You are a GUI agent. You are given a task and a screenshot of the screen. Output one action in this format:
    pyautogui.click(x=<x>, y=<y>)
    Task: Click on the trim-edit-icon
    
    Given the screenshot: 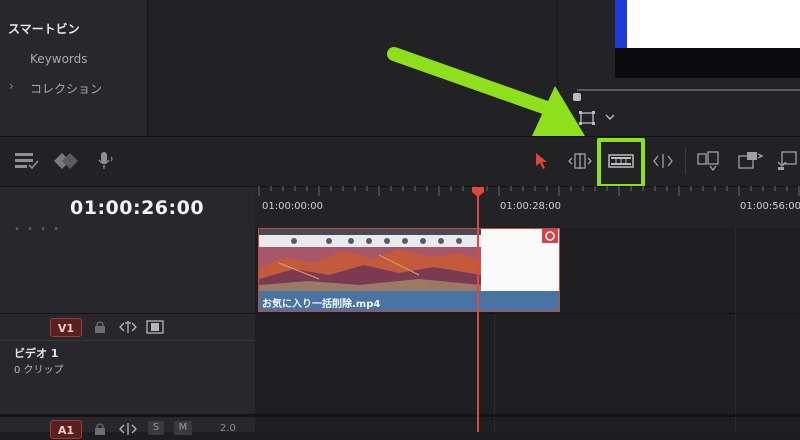 What is the action you would take?
    pyautogui.click(x=580, y=161)
    